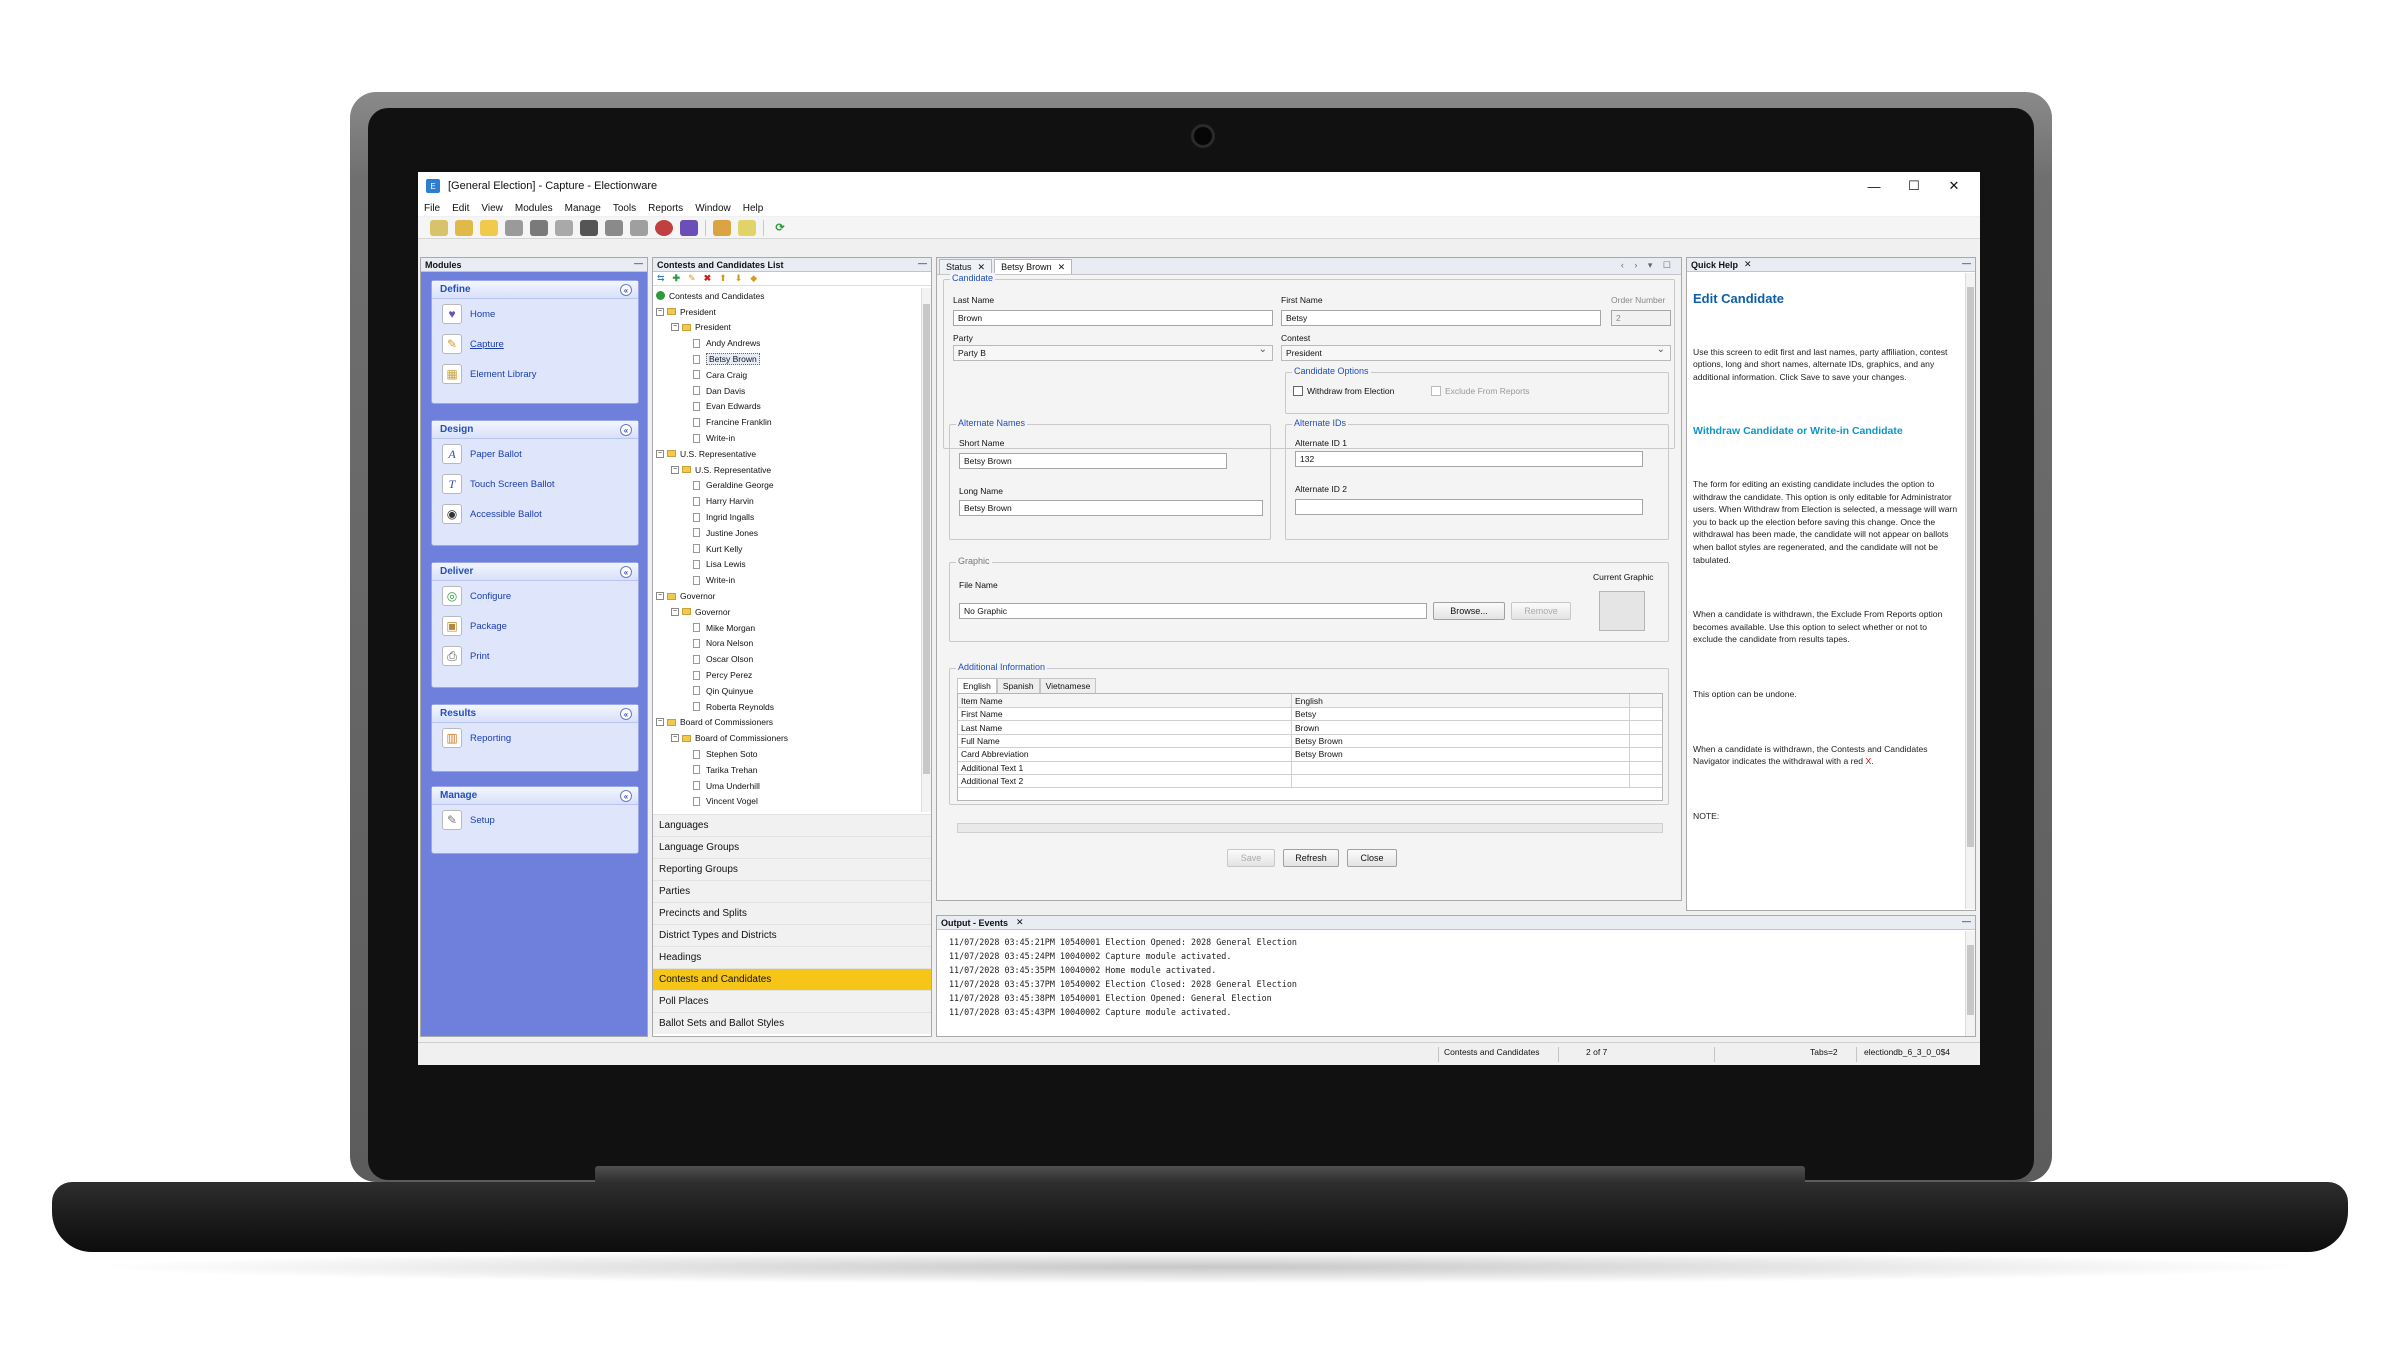 This screenshot has width=2400, height=1368. I want to click on database-icon, so click(514, 227).